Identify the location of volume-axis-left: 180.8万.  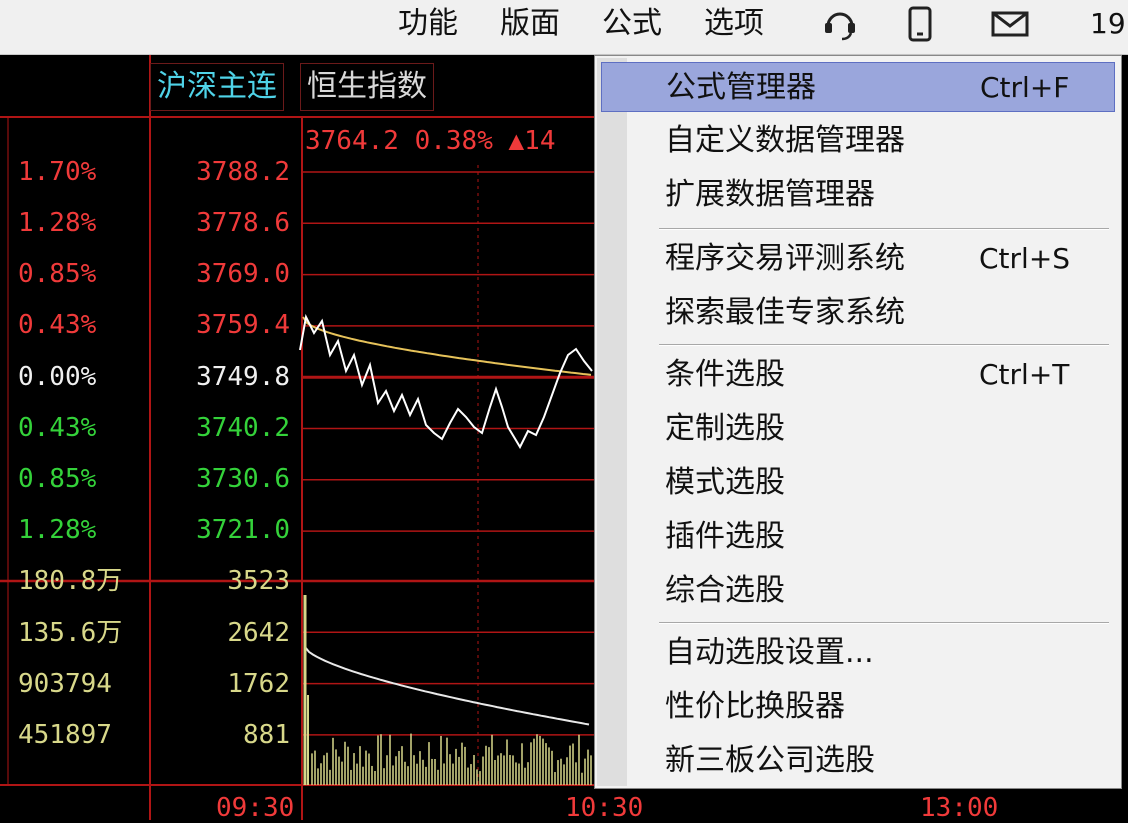
(70, 581).